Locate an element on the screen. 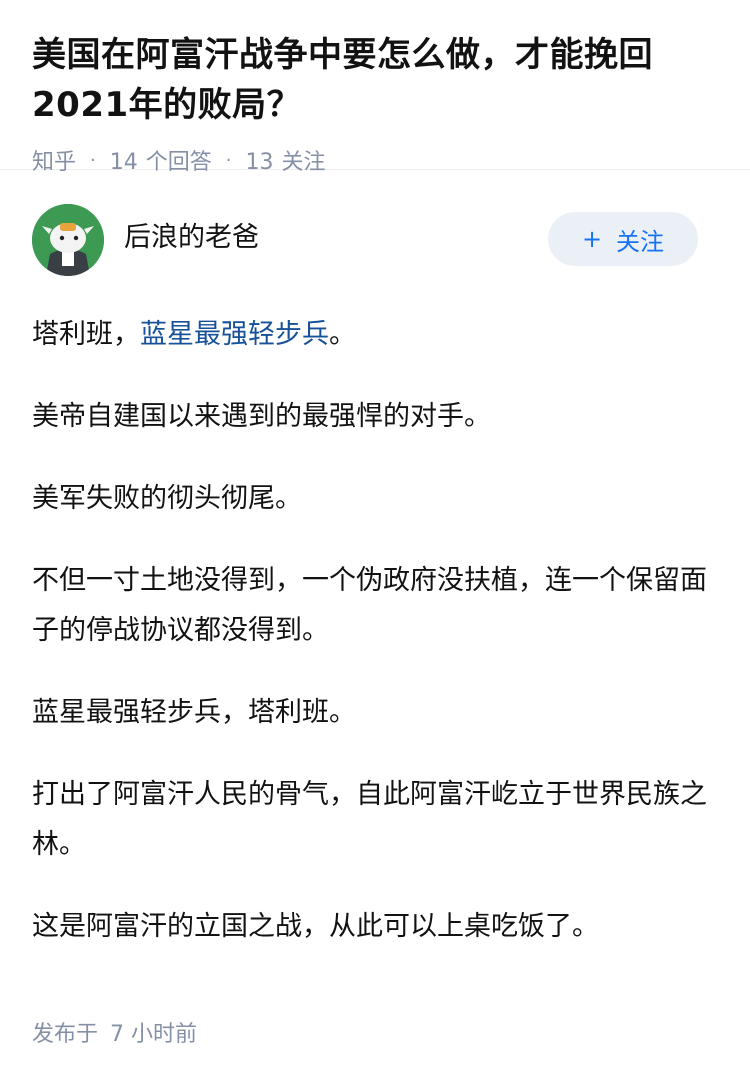  follow-button: + 关注 is located at coordinates (623, 239).